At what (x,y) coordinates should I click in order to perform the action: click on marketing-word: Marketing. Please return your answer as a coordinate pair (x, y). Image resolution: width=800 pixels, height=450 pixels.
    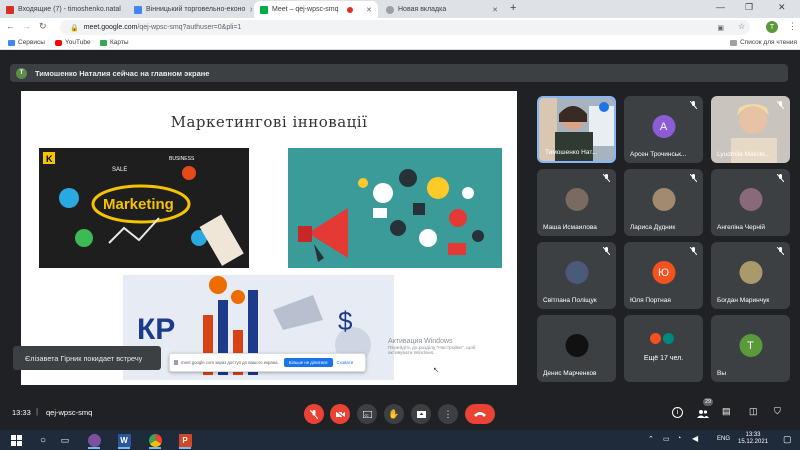
    Looking at the image, I should click on (138, 204).